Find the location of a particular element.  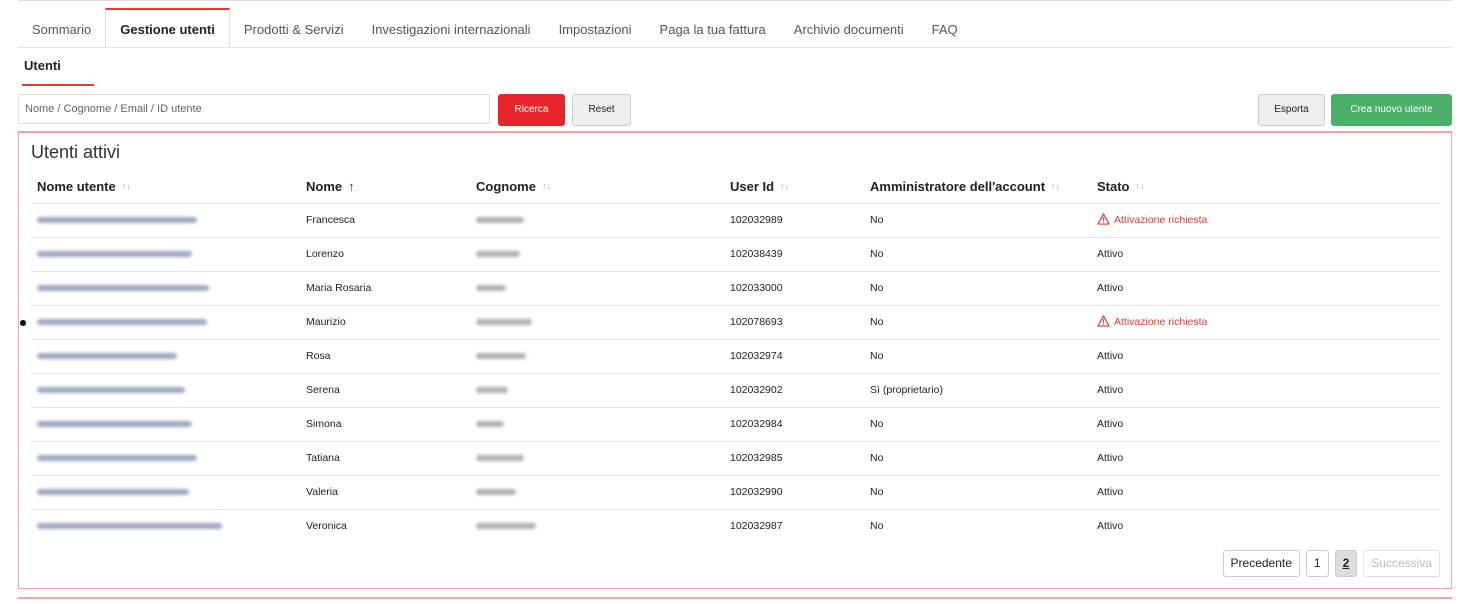

cell-first-name: Serena is located at coordinates (323, 390).